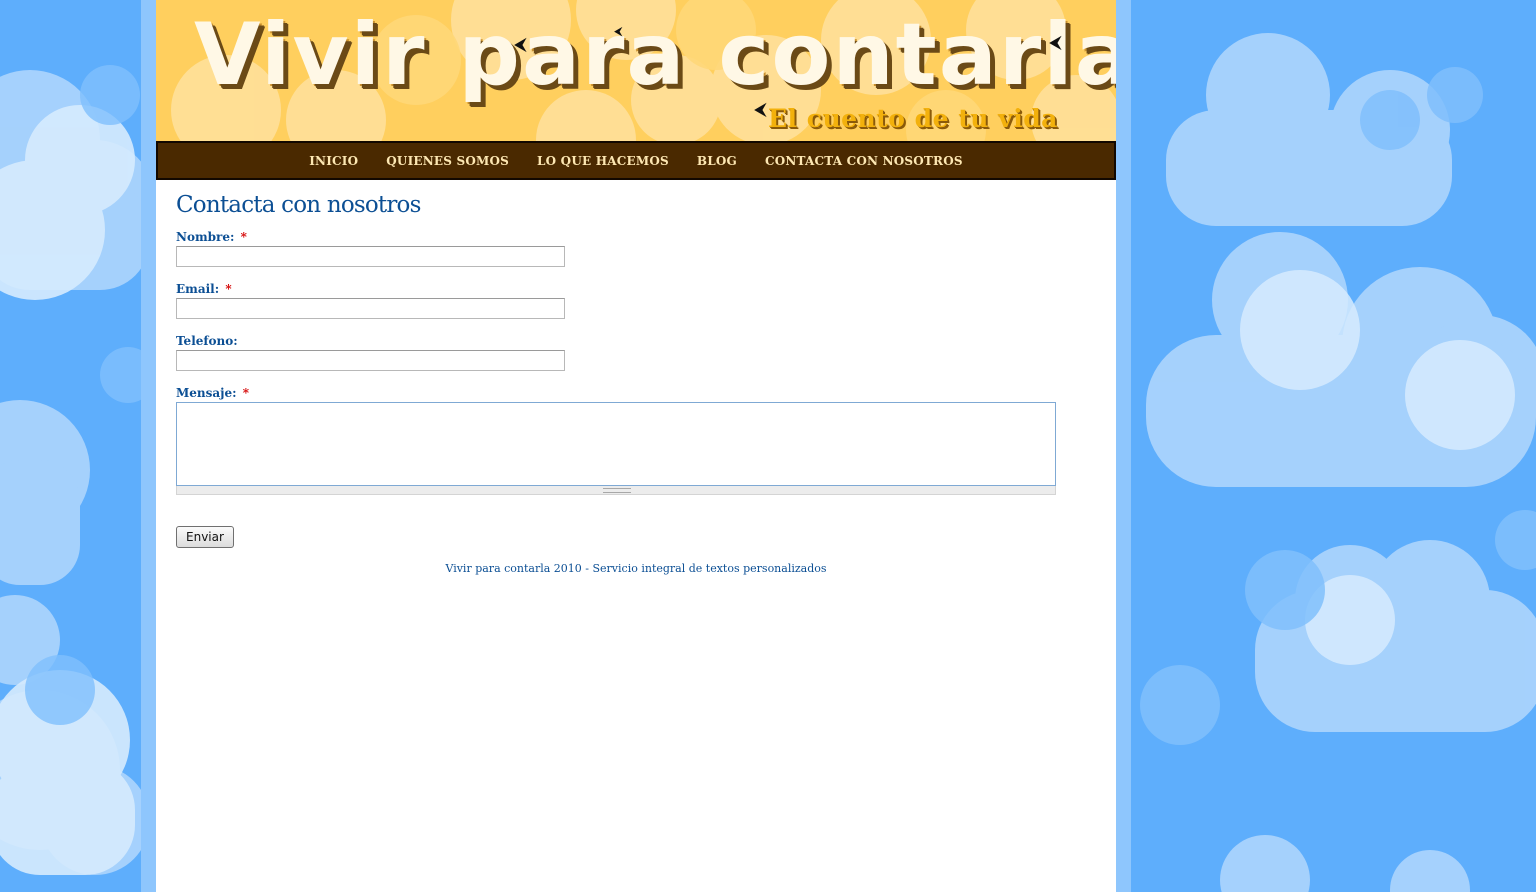  Describe the element at coordinates (616, 490) in the screenshot. I see `textarea-resize-handle` at that location.